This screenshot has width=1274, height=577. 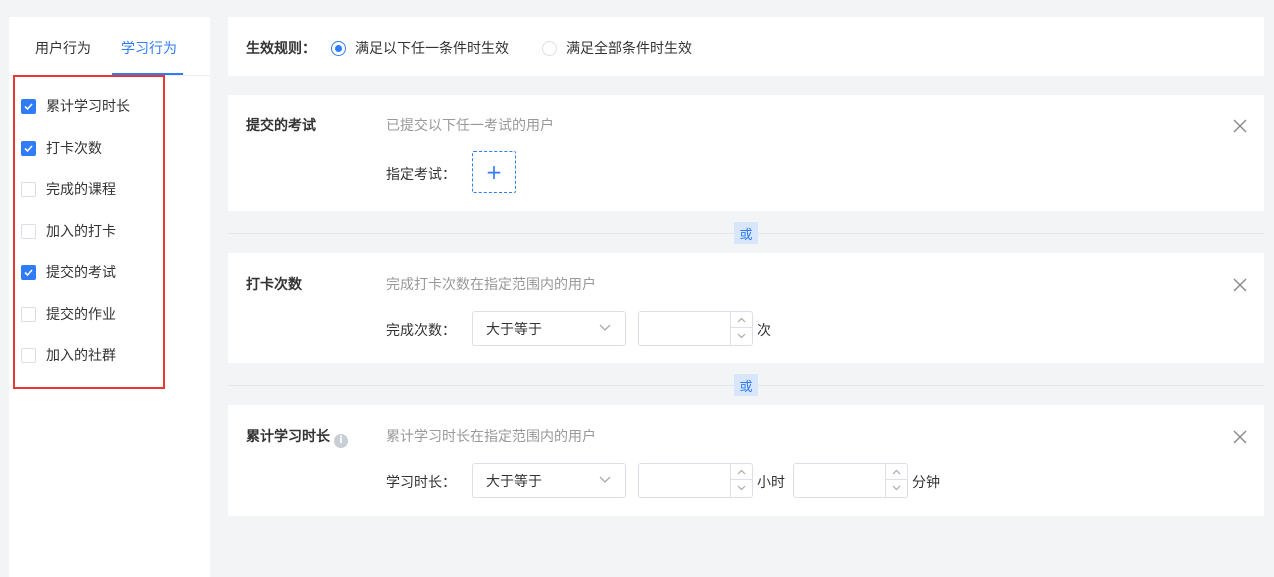 I want to click on condition-checkbox-item: 提交的考试, so click(x=68, y=272).